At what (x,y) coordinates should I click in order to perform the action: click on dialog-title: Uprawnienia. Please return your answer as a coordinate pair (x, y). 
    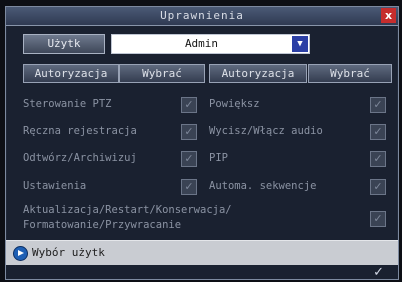
    Looking at the image, I should click on (202, 15).